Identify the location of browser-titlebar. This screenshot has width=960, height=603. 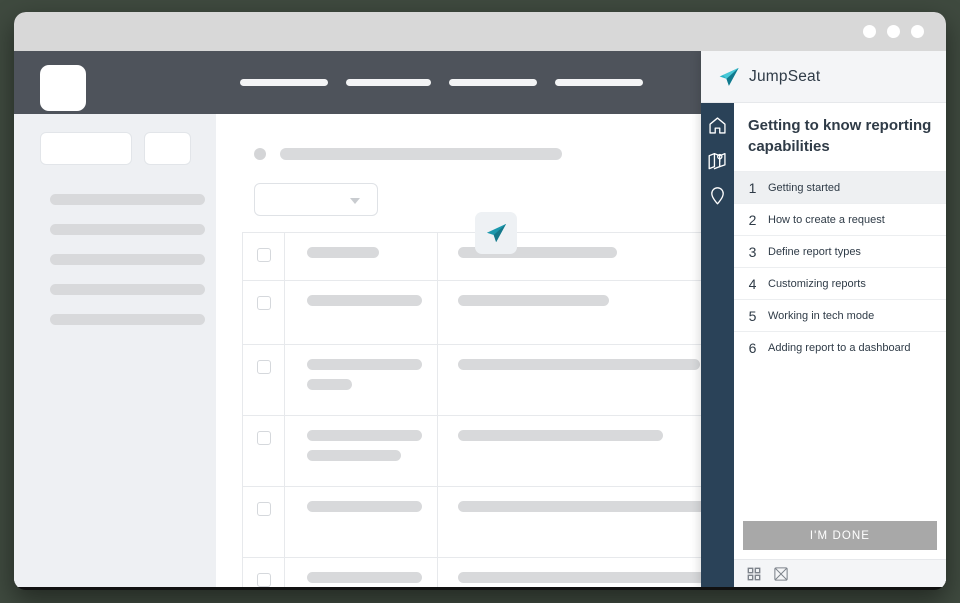
(480, 31).